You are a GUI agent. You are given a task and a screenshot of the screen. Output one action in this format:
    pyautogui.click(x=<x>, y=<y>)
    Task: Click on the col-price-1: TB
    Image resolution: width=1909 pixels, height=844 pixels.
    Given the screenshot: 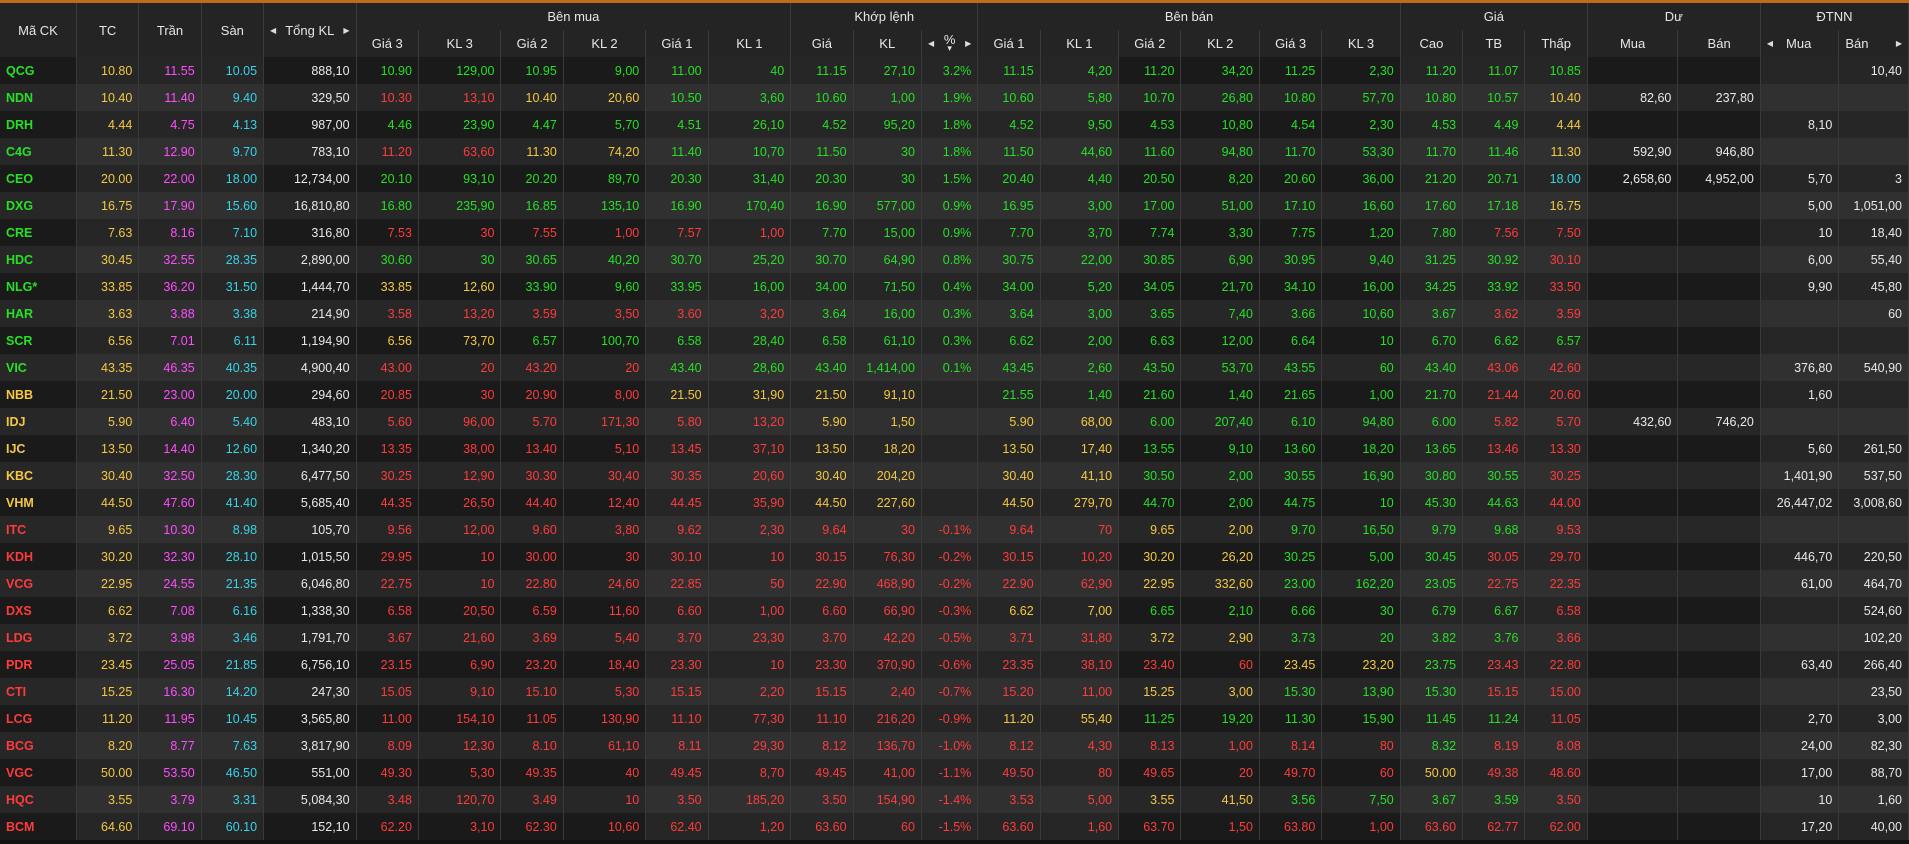 What is the action you would take?
    pyautogui.click(x=1494, y=43)
    